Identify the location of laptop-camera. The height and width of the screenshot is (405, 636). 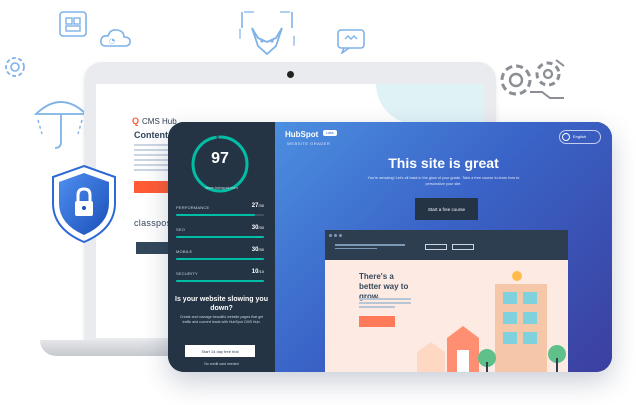
(290, 74).